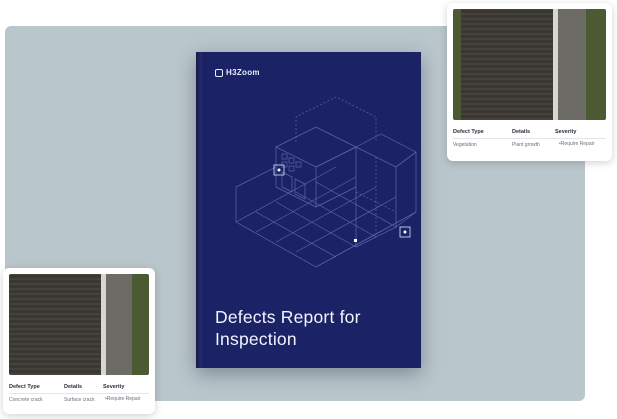  Describe the element at coordinates (288, 328) in the screenshot. I see `report-title: Defects Report for Inspection` at that location.